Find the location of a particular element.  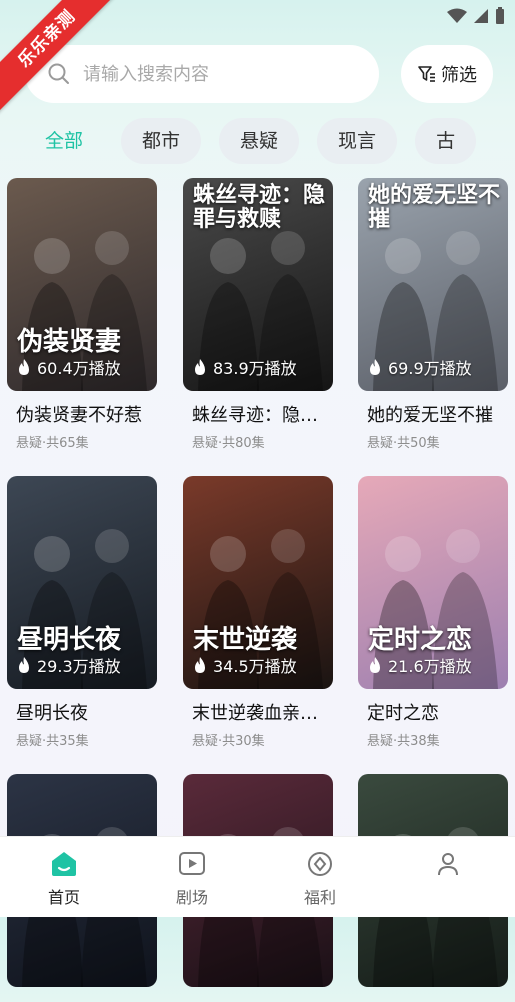

play-count: 21.6万播放 is located at coordinates (420, 665).